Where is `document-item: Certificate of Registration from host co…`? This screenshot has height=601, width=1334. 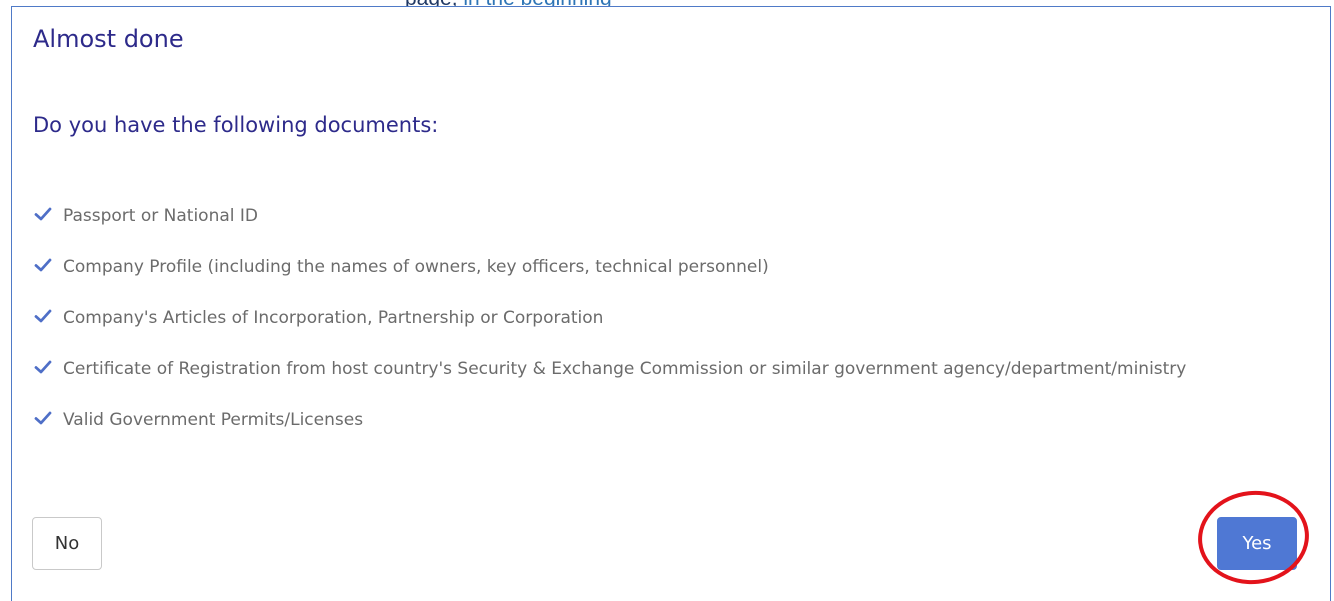
document-item: Certificate of Registration from host co… is located at coordinates (663, 369).